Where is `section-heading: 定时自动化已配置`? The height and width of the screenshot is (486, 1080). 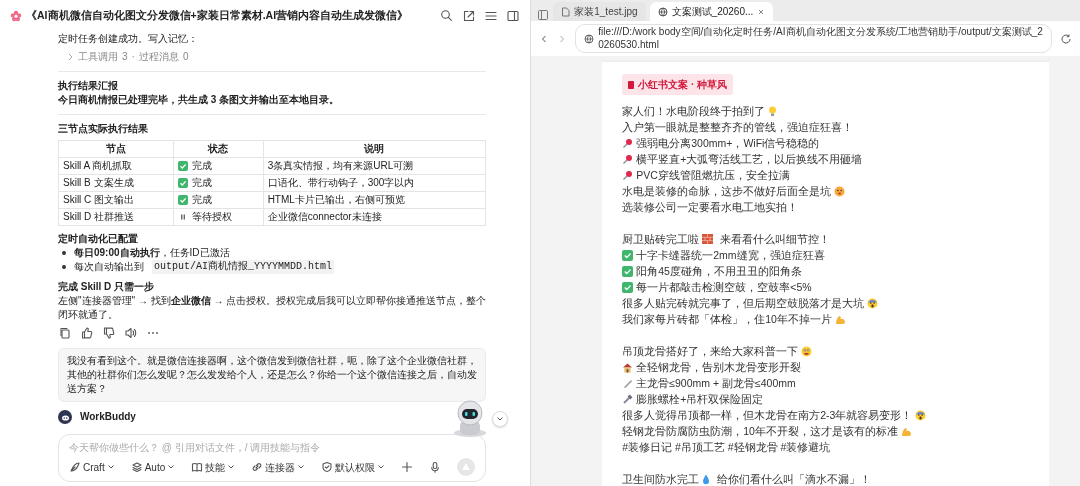
section-heading: 定时自动化已配置 is located at coordinates (98, 239).